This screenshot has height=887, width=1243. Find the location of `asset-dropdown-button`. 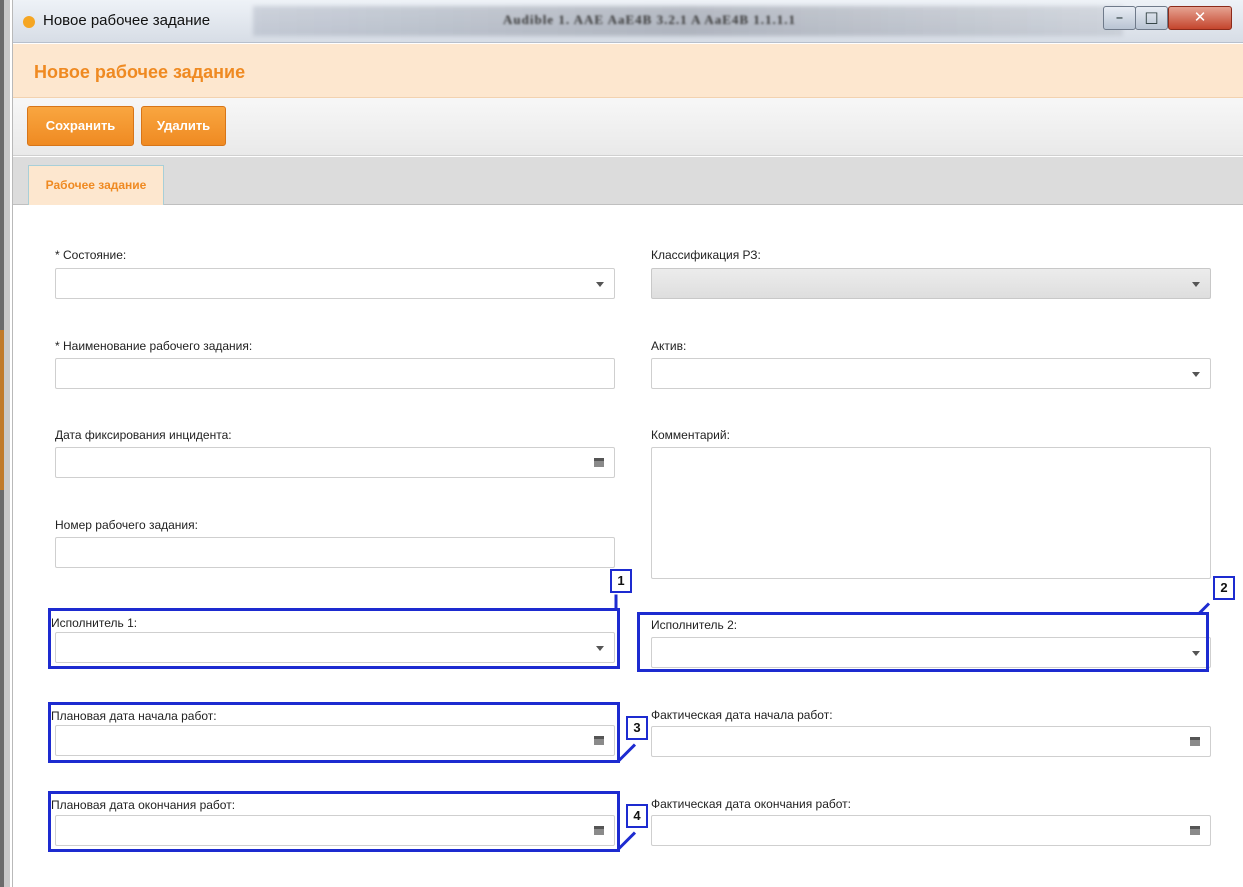

asset-dropdown-button is located at coordinates (1196, 373).